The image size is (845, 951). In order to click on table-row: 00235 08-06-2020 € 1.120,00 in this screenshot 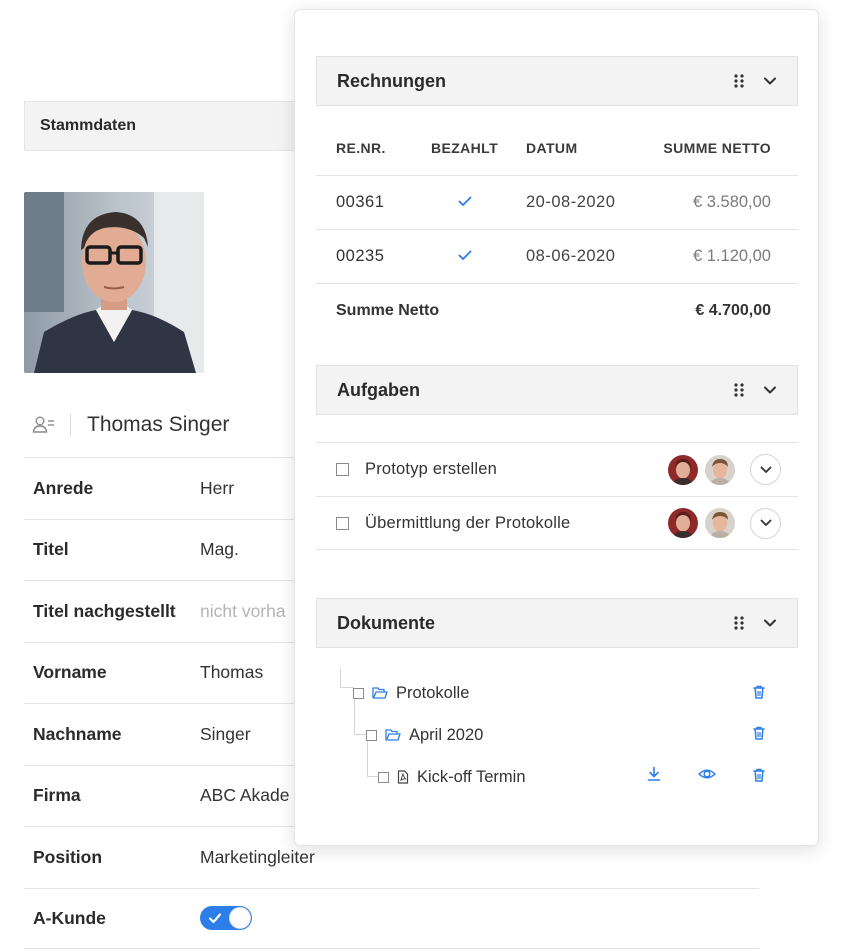, I will do `click(557, 256)`.